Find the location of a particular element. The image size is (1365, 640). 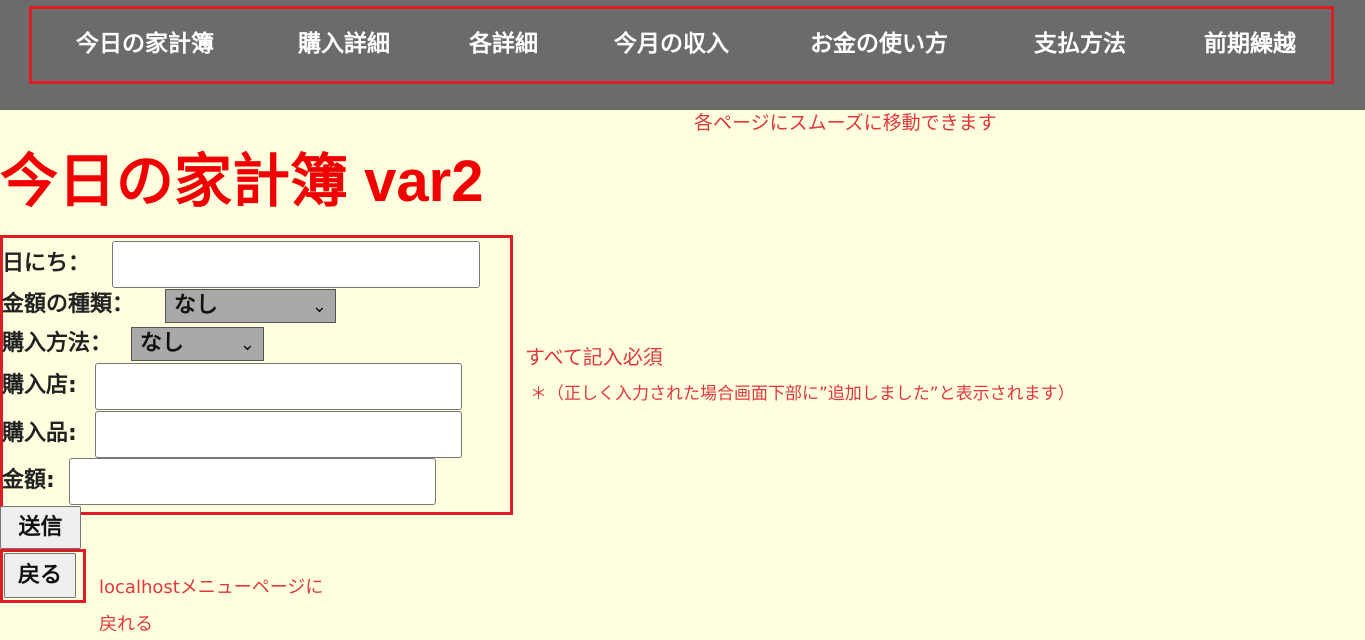

back-hint-line1: localhostメニューページに is located at coordinates (211, 587).